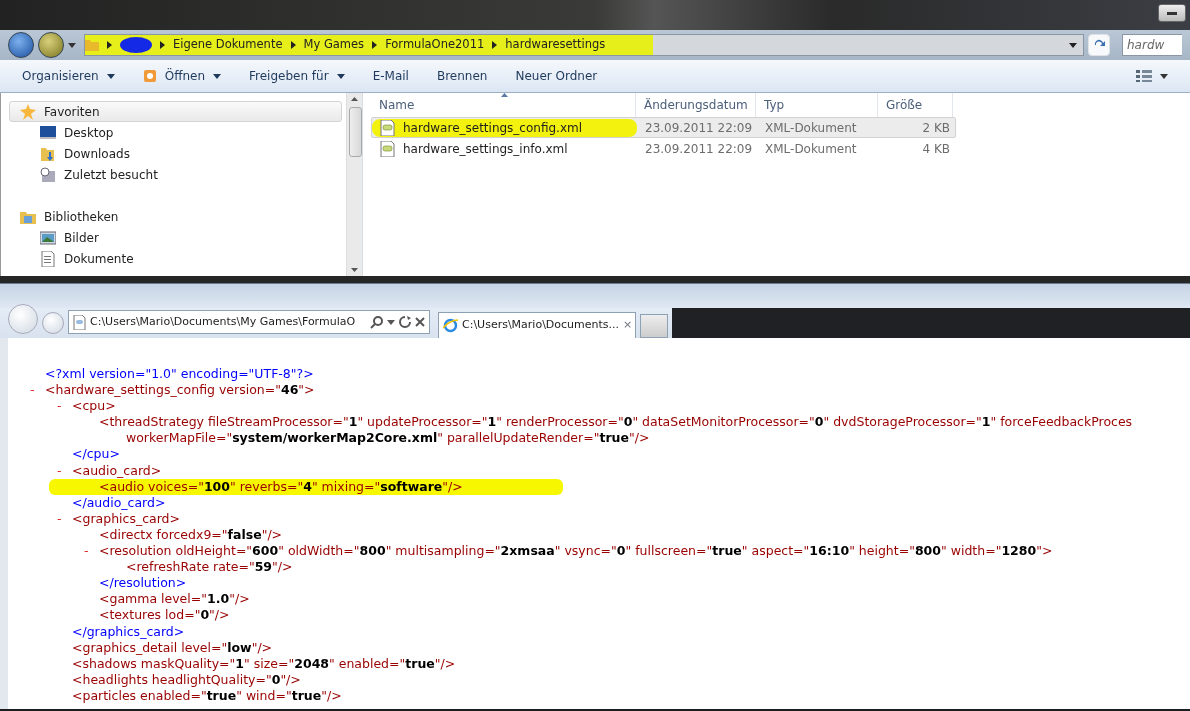 The width and height of the screenshot is (1190, 711). Describe the element at coordinates (306, 486) in the screenshot. I see `xml-line: <audio voices="100" reverbs="4" mixing="software"/>` at that location.